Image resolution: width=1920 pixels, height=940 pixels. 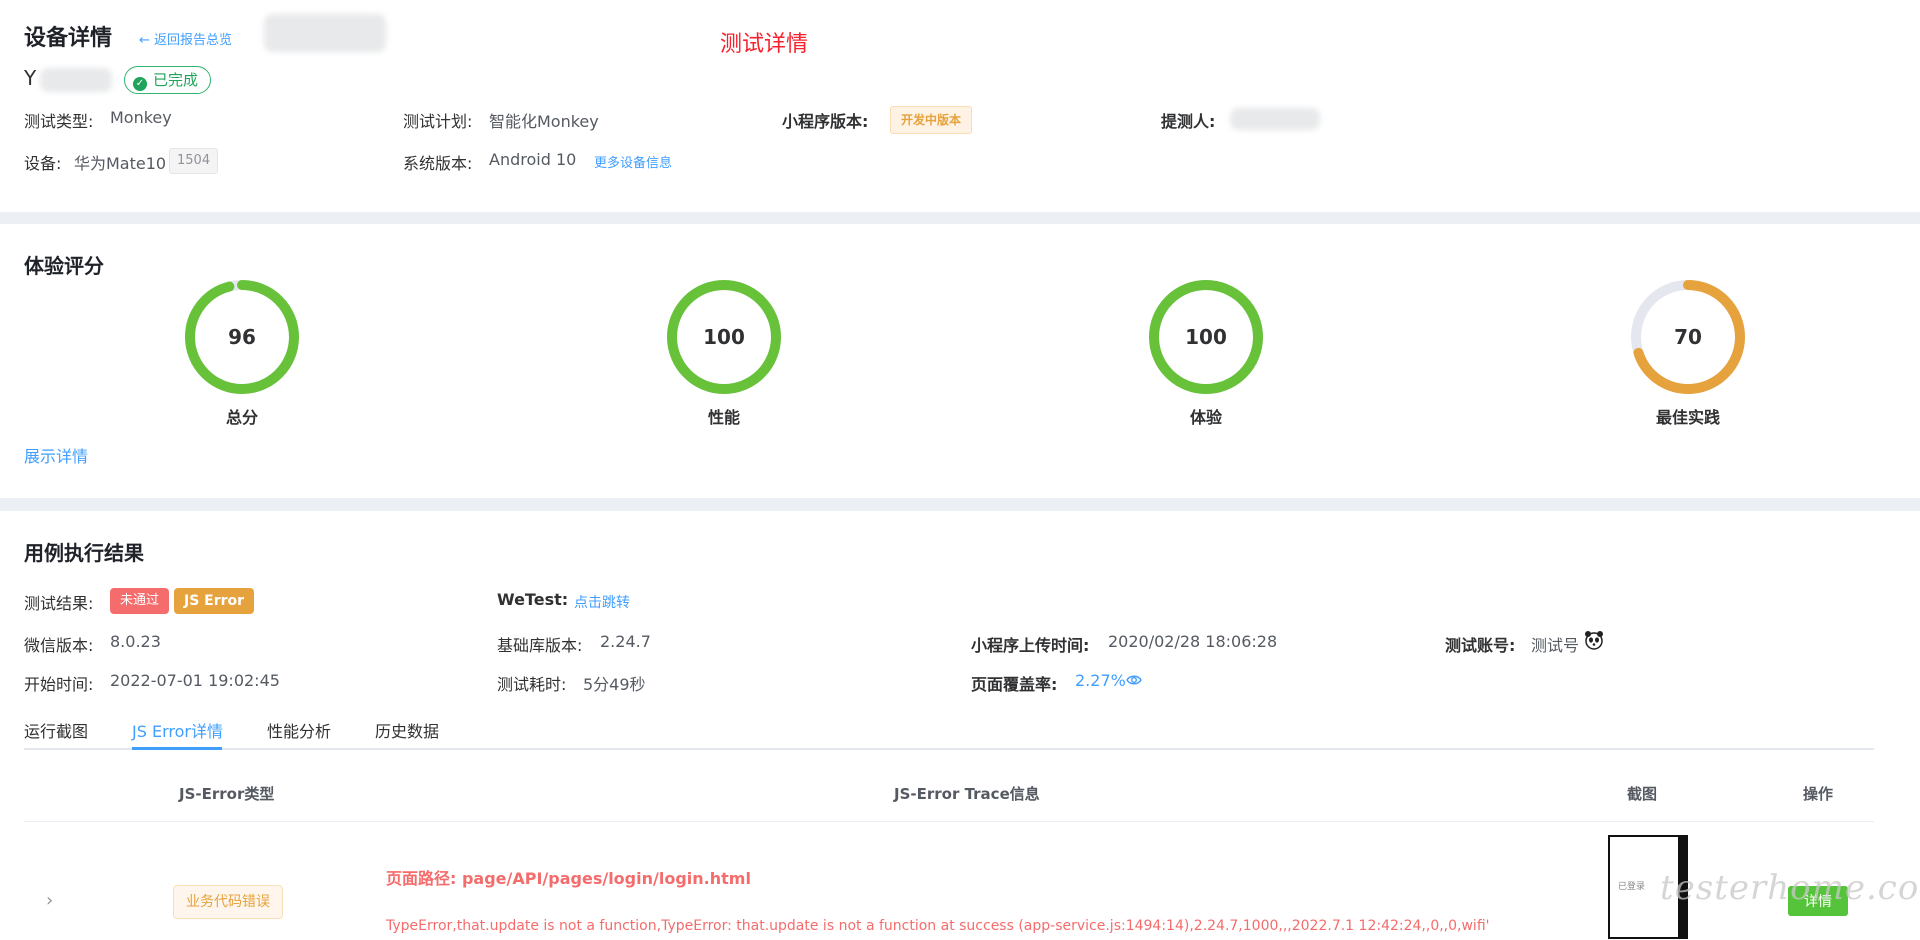 I want to click on col-header-action: 操作, so click(x=1818, y=794).